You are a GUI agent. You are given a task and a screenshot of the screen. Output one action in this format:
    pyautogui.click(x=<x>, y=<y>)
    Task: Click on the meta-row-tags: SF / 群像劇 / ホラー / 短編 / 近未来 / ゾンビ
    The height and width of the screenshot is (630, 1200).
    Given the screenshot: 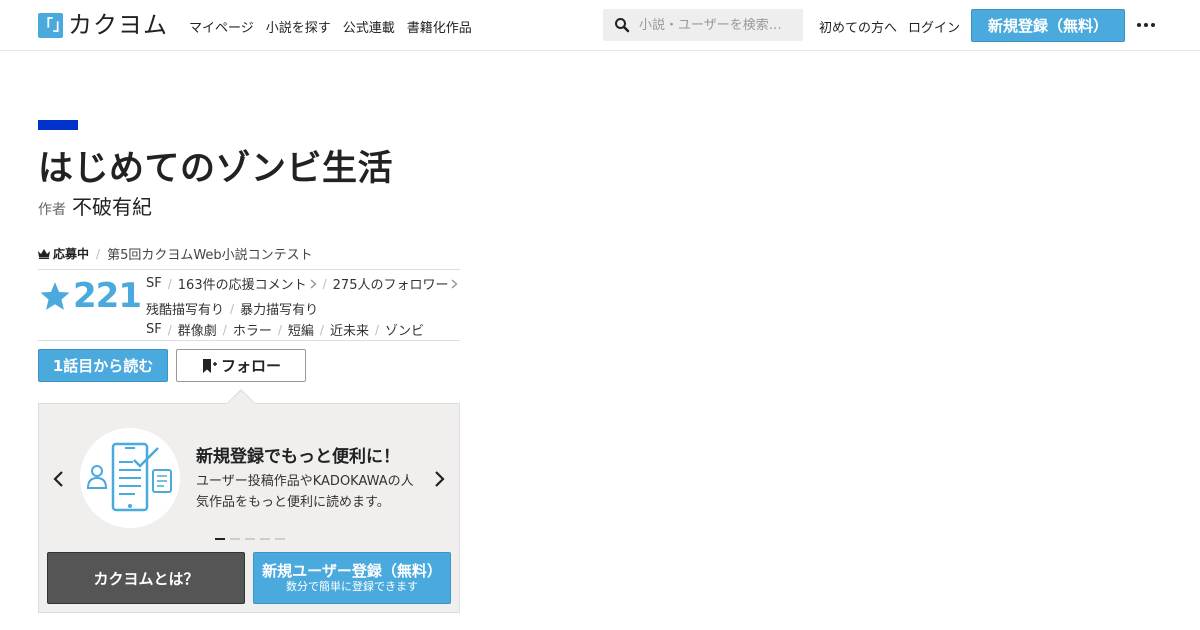 What is the action you would take?
    pyautogui.click(x=285, y=329)
    